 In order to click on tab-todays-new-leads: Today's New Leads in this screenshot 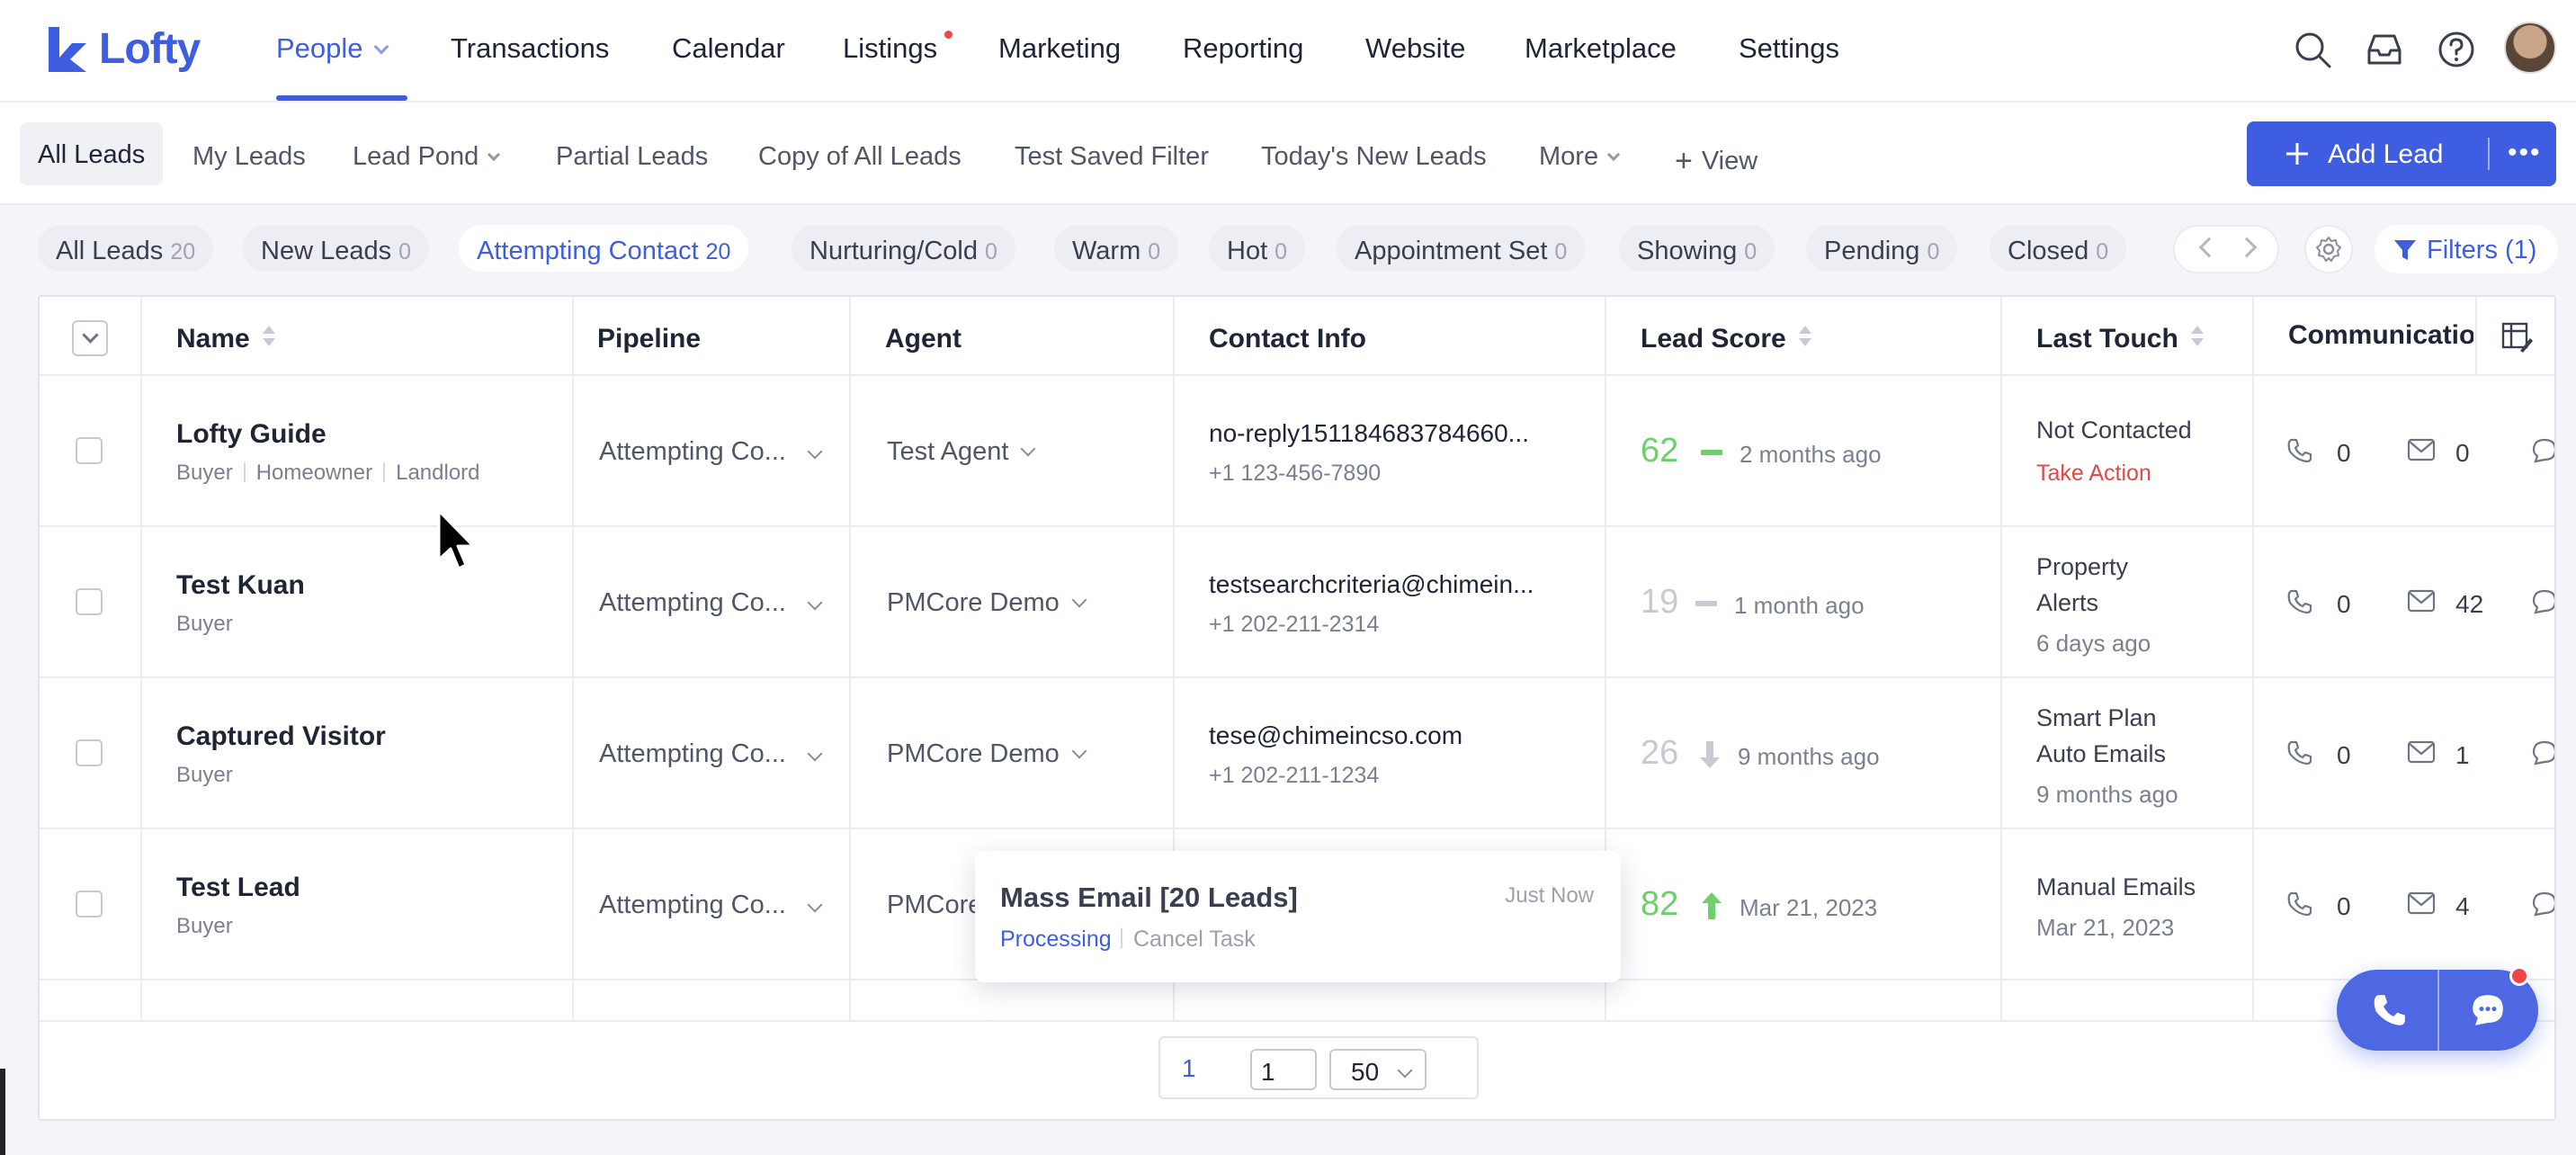, I will do `click(1374, 157)`.